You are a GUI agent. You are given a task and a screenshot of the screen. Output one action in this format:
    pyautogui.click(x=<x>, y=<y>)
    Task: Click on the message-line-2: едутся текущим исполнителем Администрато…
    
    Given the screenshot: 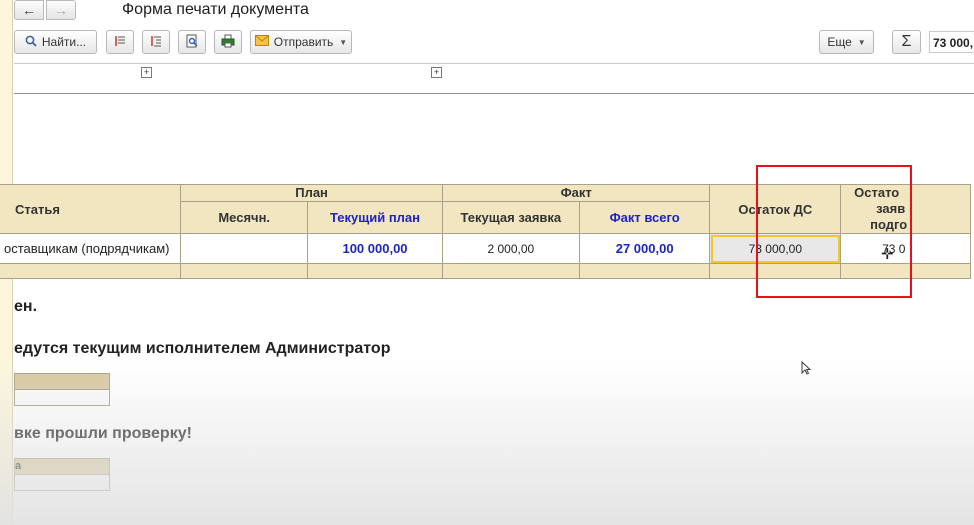 What is the action you would take?
    pyautogui.click(x=202, y=348)
    